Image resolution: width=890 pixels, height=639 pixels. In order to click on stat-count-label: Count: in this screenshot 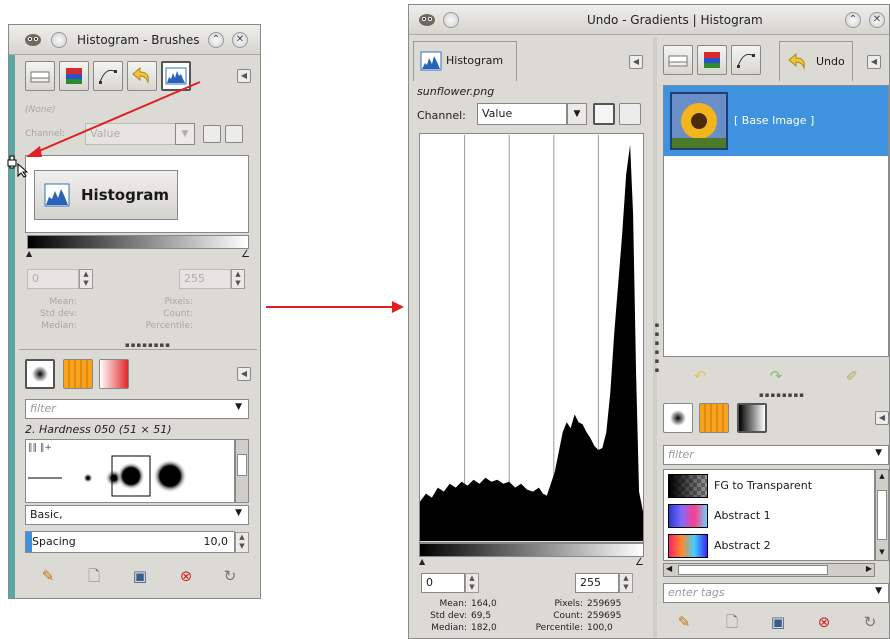, I will do `click(568, 616)`.